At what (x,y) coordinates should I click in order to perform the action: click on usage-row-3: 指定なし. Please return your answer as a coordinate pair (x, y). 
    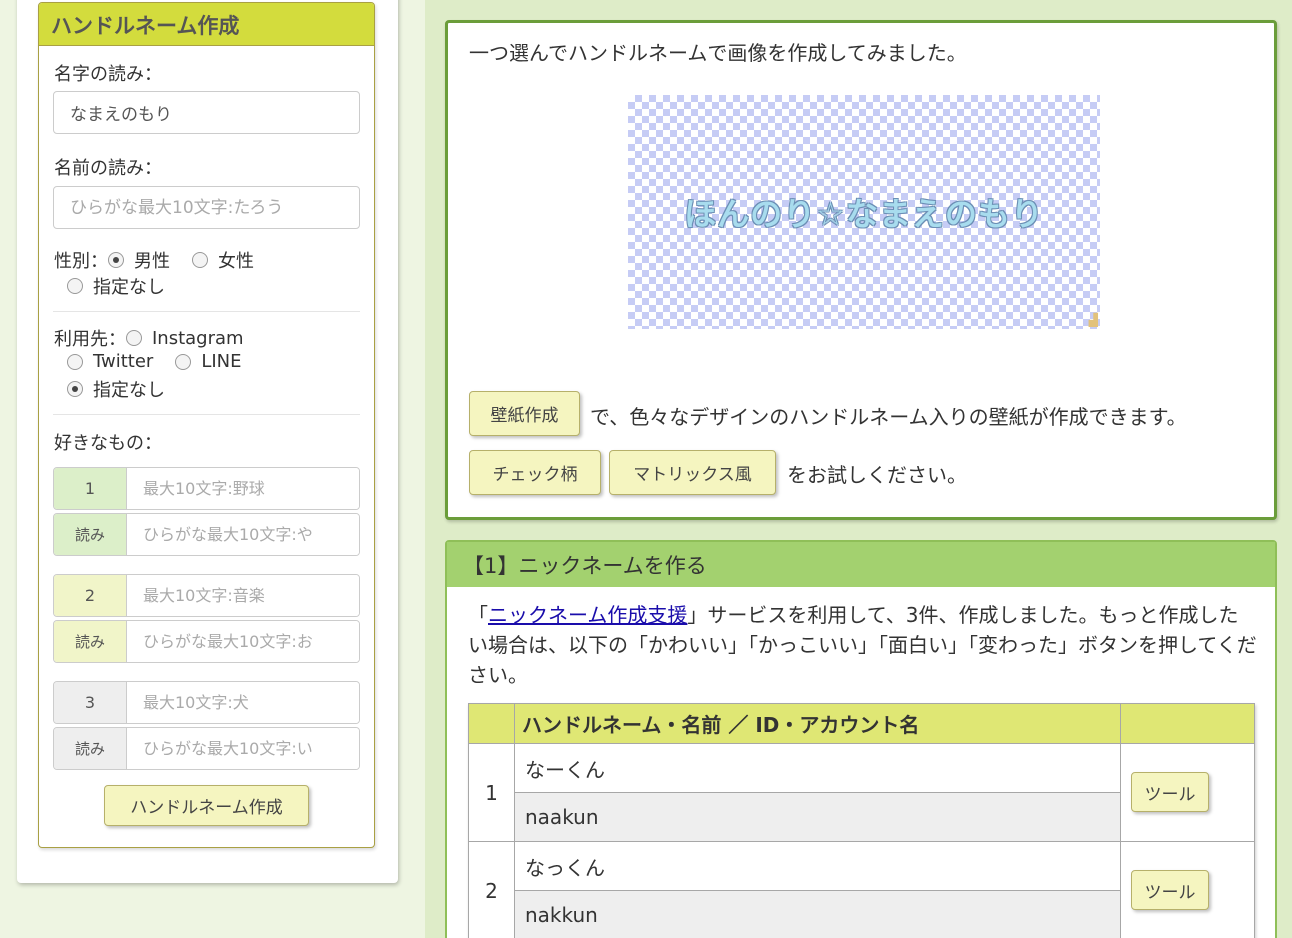
    Looking at the image, I should click on (116, 389).